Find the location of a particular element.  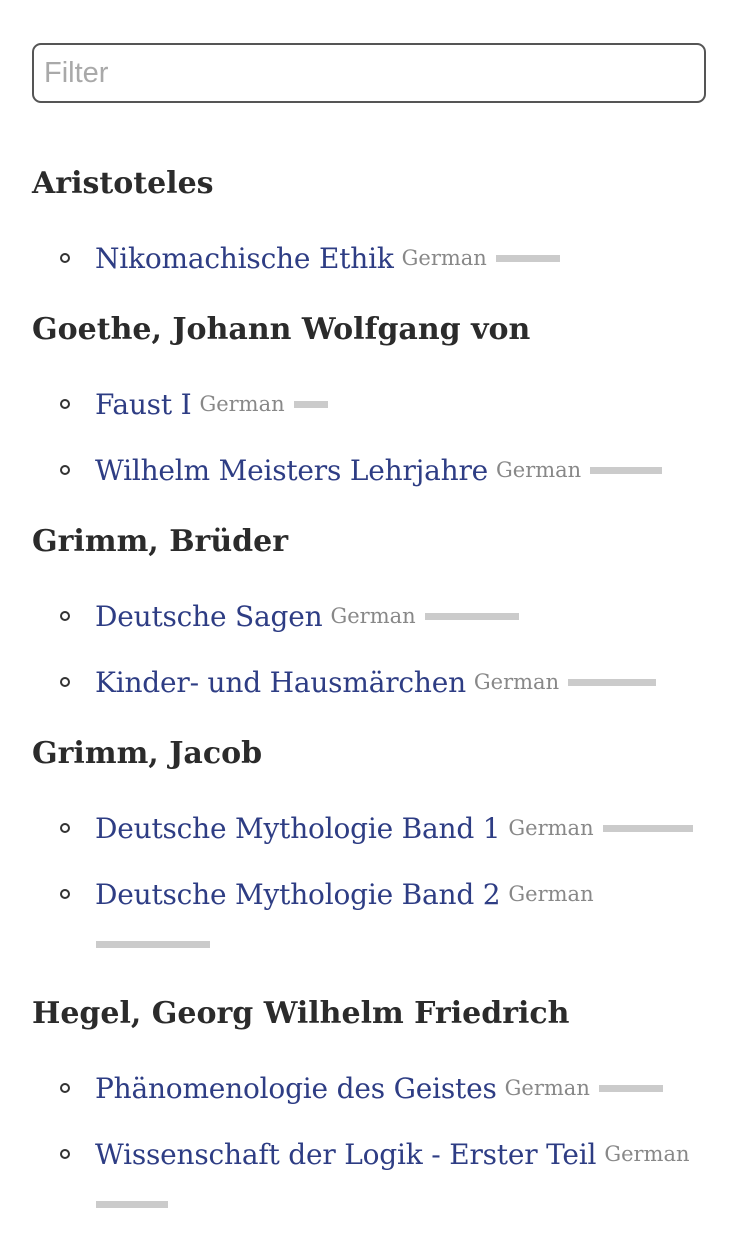

list-item: Deutsche Mythologie Band 2 German is located at coordinates (327, 894).